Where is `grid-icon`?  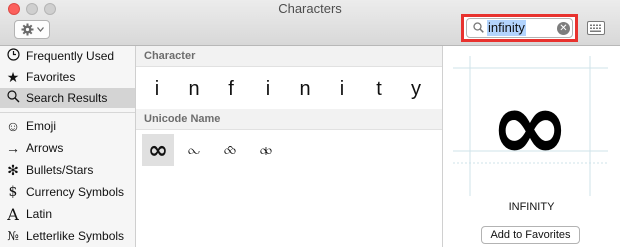 grid-icon is located at coordinates (596, 28).